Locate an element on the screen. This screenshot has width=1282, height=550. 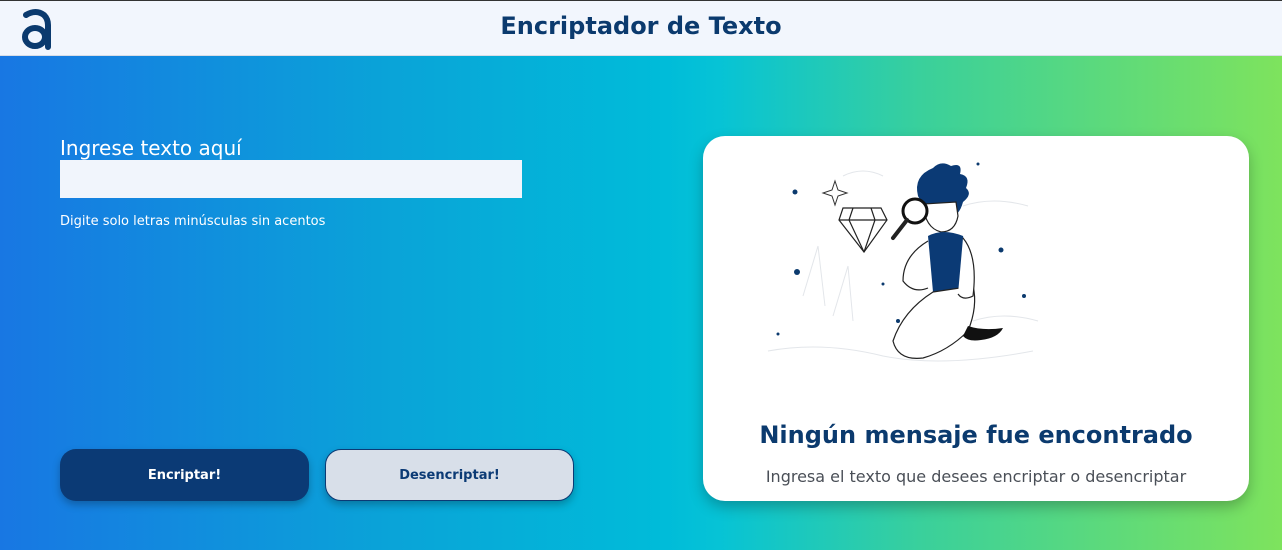
decrypt-button: Desencriptar! is located at coordinates (449, 475).